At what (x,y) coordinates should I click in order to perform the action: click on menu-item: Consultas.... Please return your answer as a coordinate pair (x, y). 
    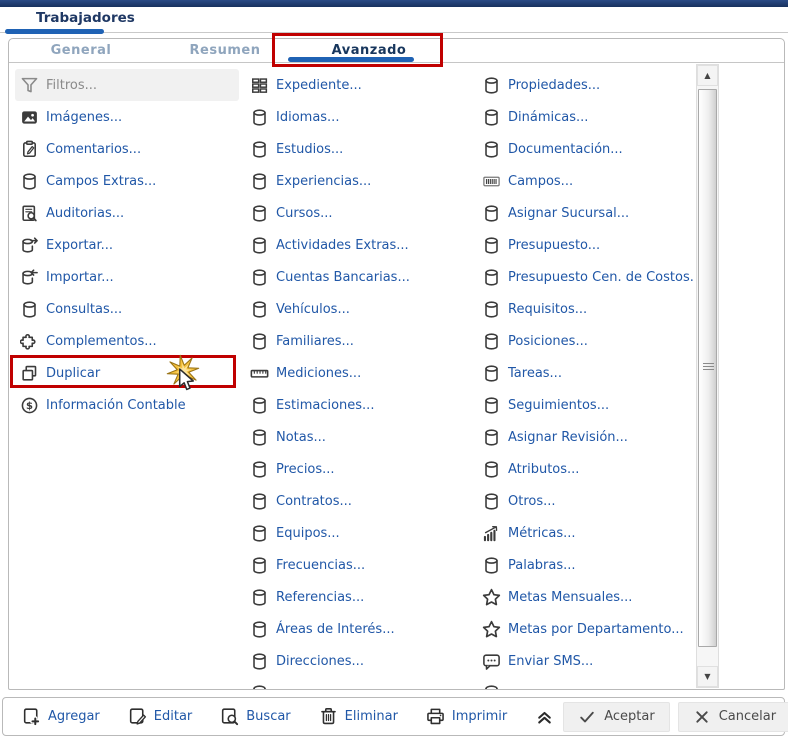
    Looking at the image, I should click on (127, 309).